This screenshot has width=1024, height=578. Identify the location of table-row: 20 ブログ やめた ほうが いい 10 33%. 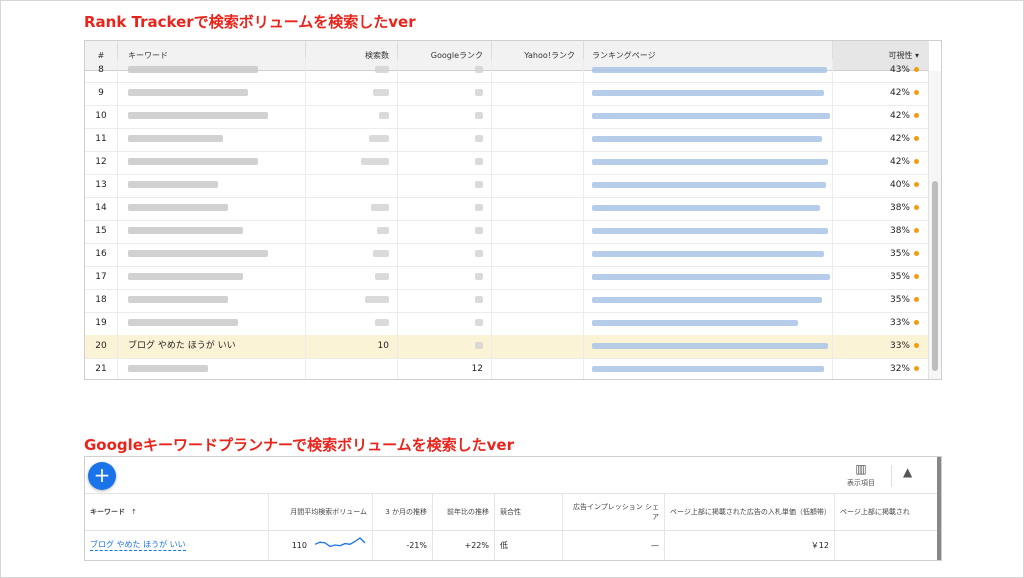
(507, 347).